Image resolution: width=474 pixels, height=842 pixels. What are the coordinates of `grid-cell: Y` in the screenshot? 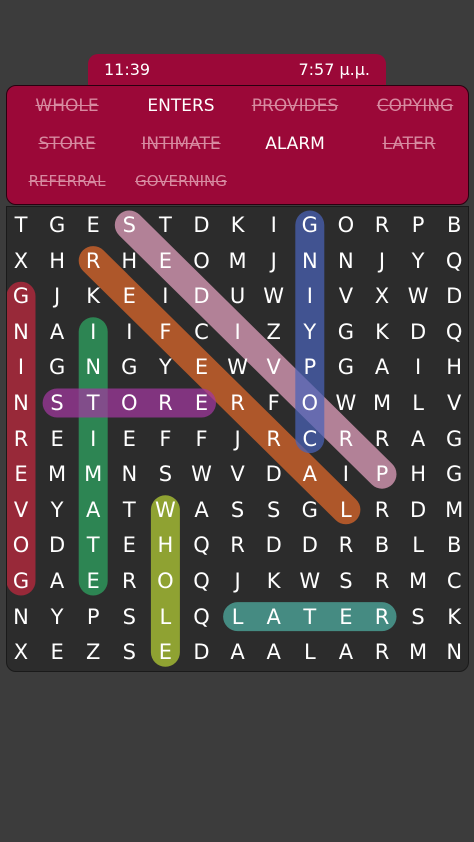 It's located at (165, 367).